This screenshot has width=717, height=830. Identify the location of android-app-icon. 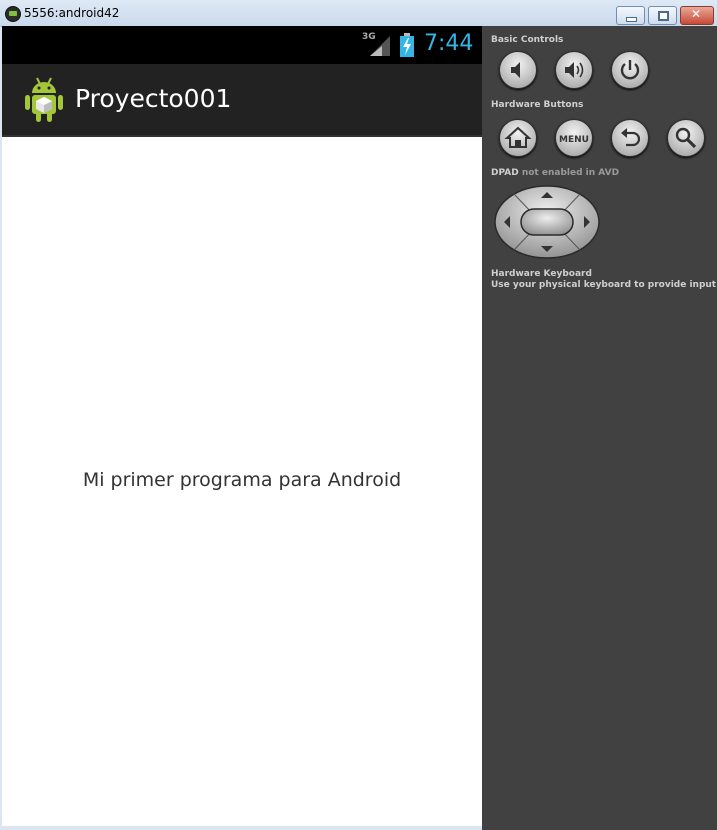
(13, 14).